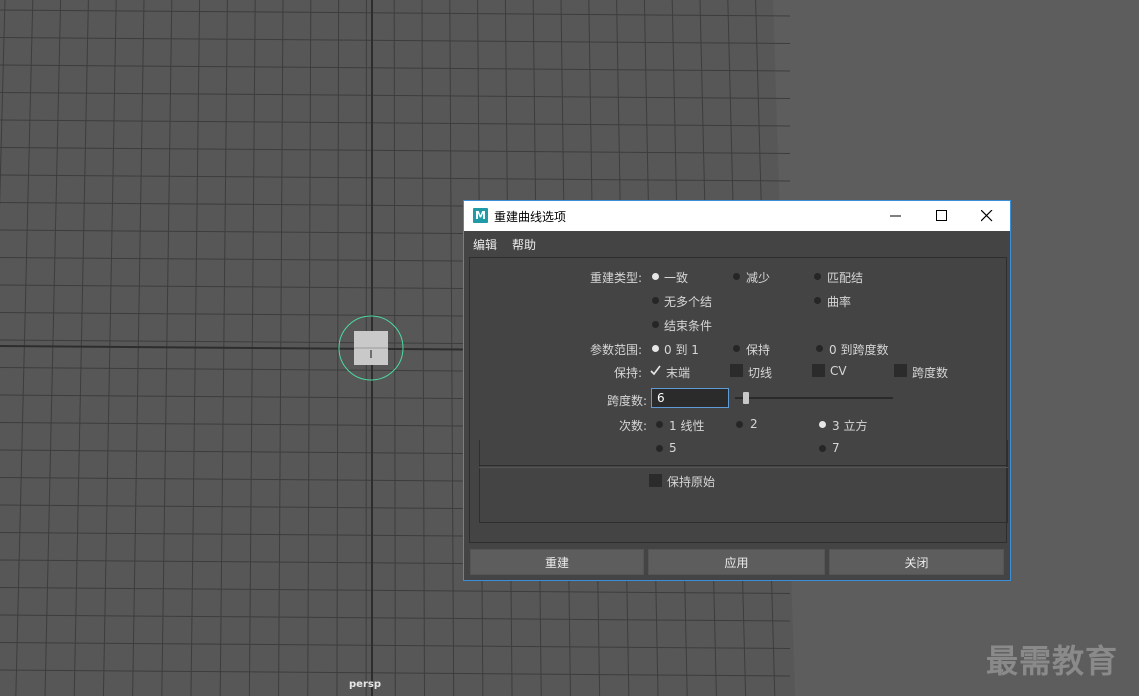 The height and width of the screenshot is (696, 1139). Describe the element at coordinates (530, 217) in the screenshot. I see `dialog-title: 重建曲线选项` at that location.